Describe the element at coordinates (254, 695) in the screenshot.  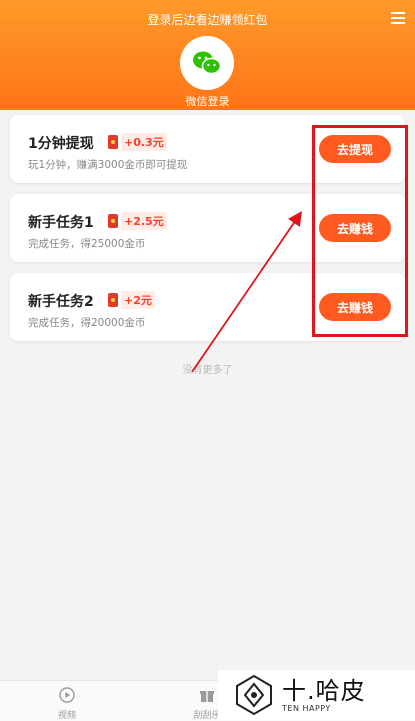
I see `watermark-logo` at that location.